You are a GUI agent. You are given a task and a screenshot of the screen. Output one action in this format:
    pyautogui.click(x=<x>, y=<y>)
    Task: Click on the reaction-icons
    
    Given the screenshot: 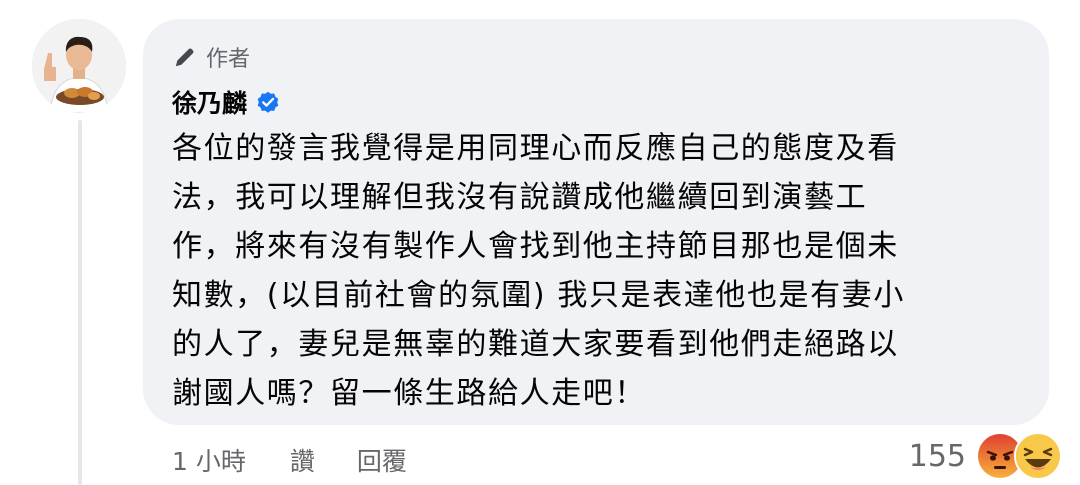 What is the action you would take?
    pyautogui.click(x=1019, y=456)
    